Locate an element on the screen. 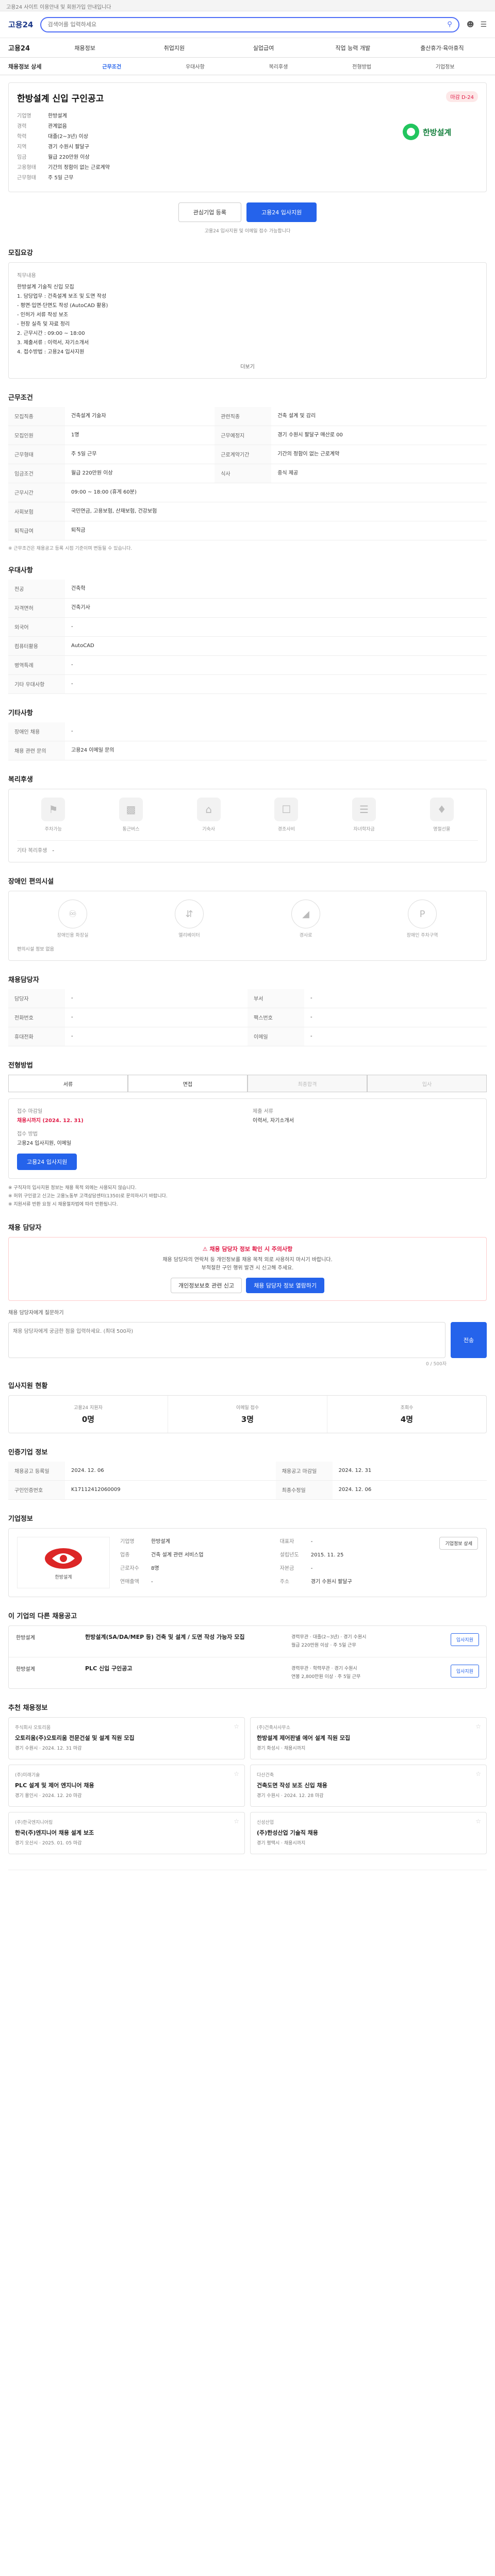 The image size is (495, 2576). search-icon: ⚲ is located at coordinates (449, 24).